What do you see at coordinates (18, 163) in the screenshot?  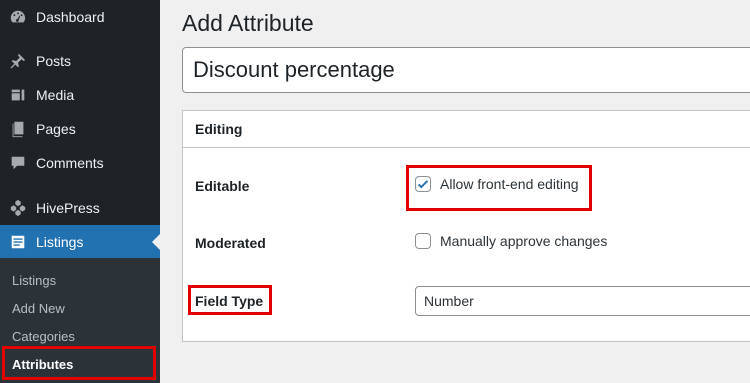 I see `comment-icon` at bounding box center [18, 163].